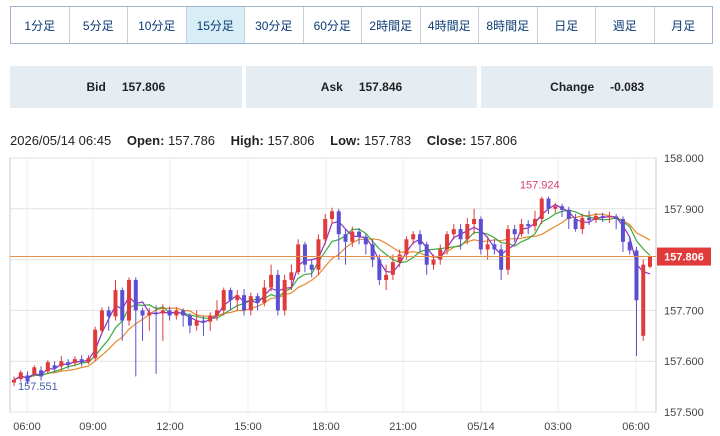 The width and height of the screenshot is (720, 436). I want to click on close-value: 157.806, so click(494, 140).